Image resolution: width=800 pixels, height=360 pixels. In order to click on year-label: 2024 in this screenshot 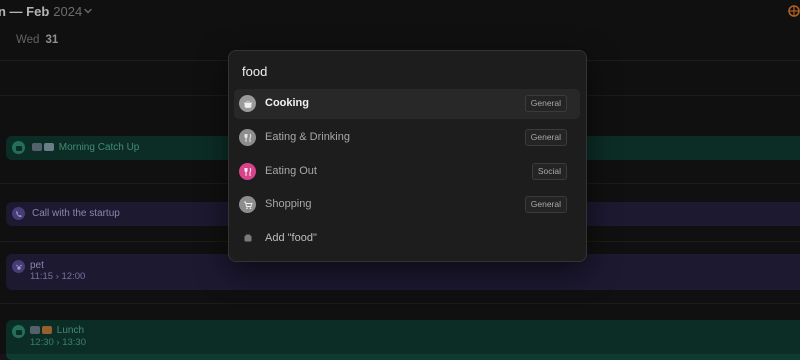, I will do `click(68, 11)`.